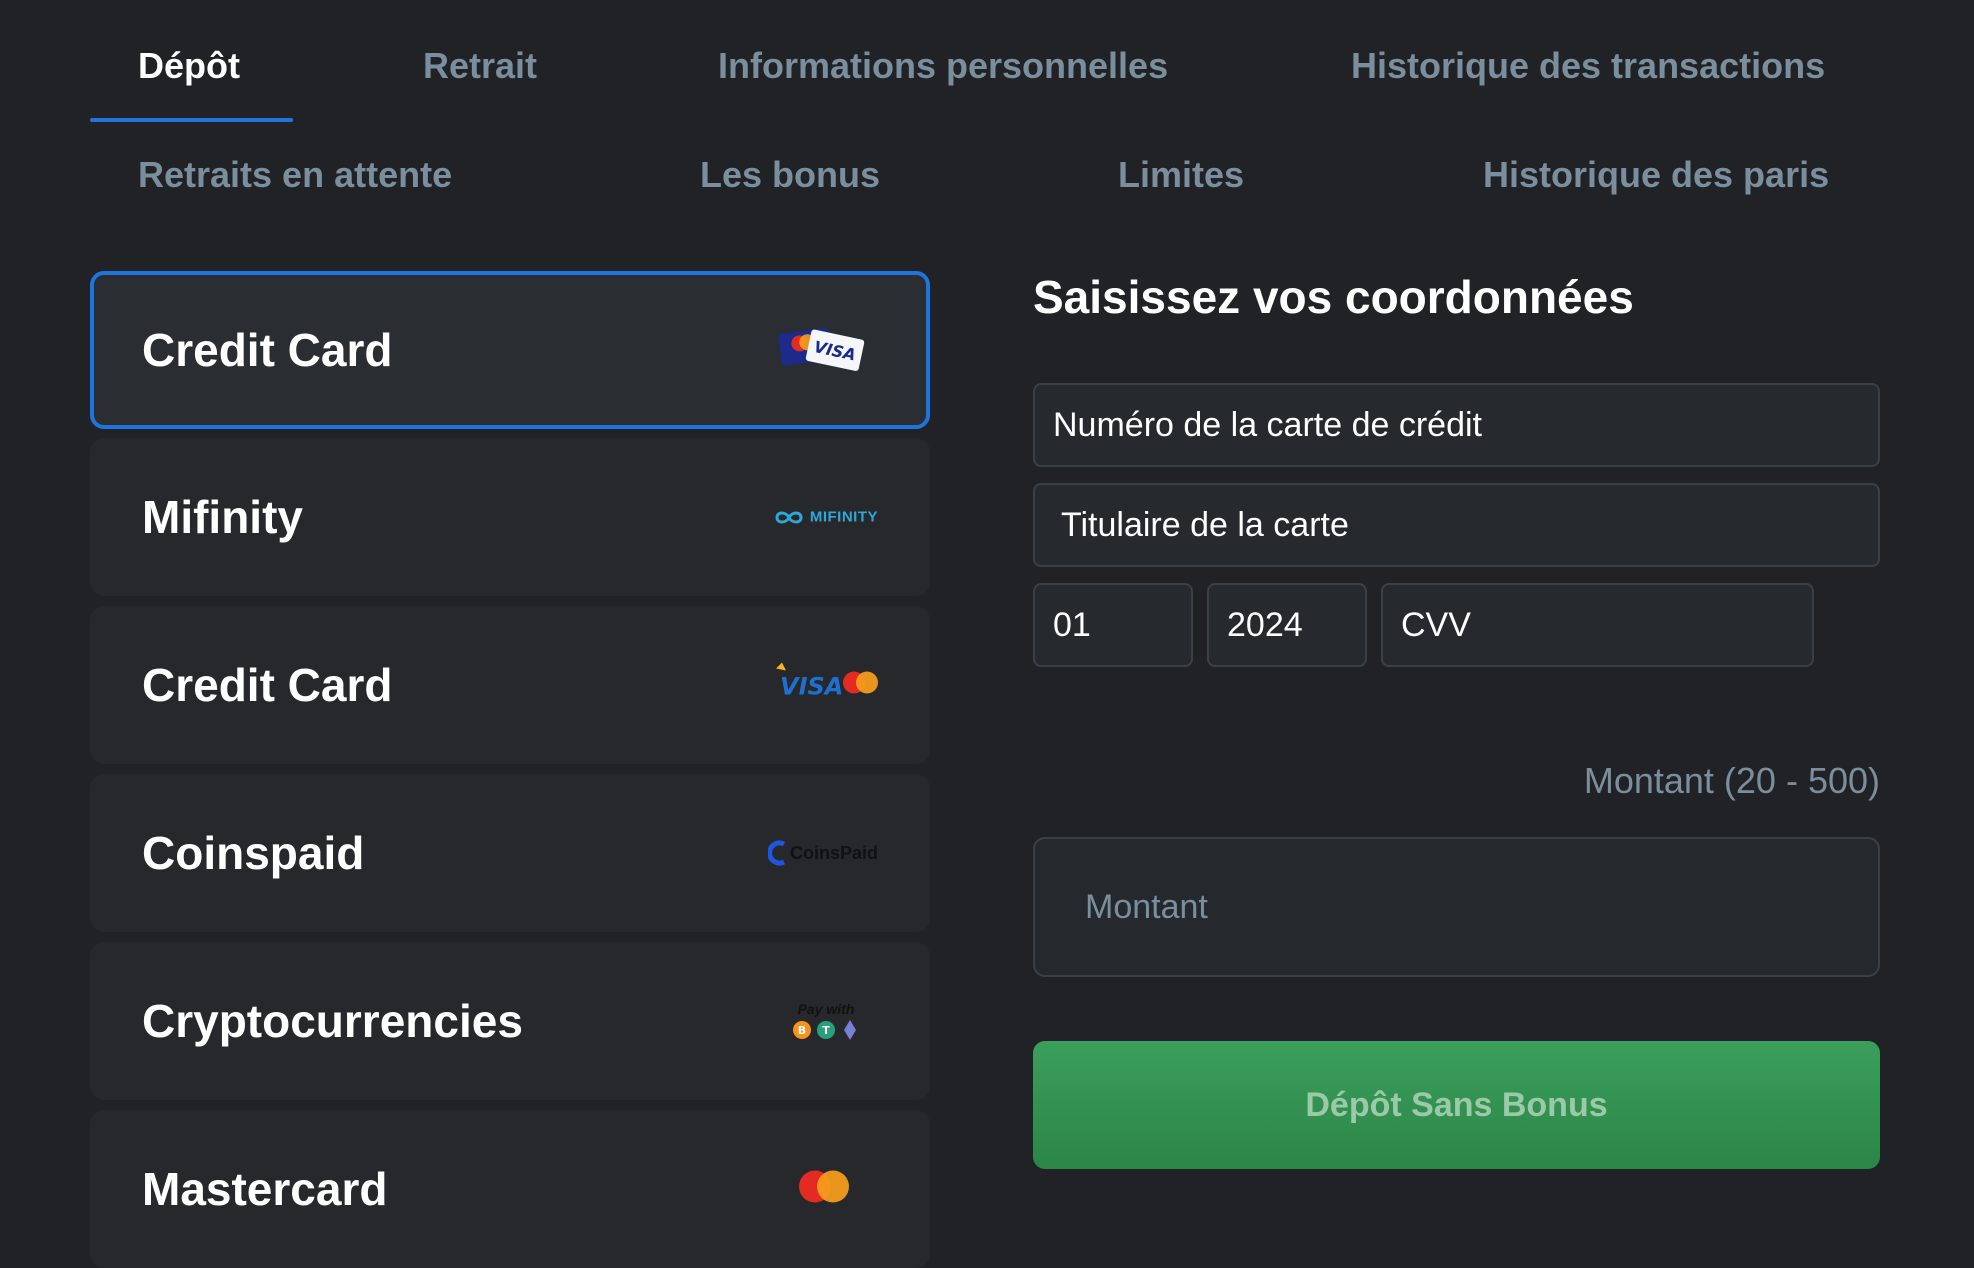 This screenshot has width=1974, height=1268. Describe the element at coordinates (790, 175) in the screenshot. I see `tab-les-bonus: Les bonus` at that location.